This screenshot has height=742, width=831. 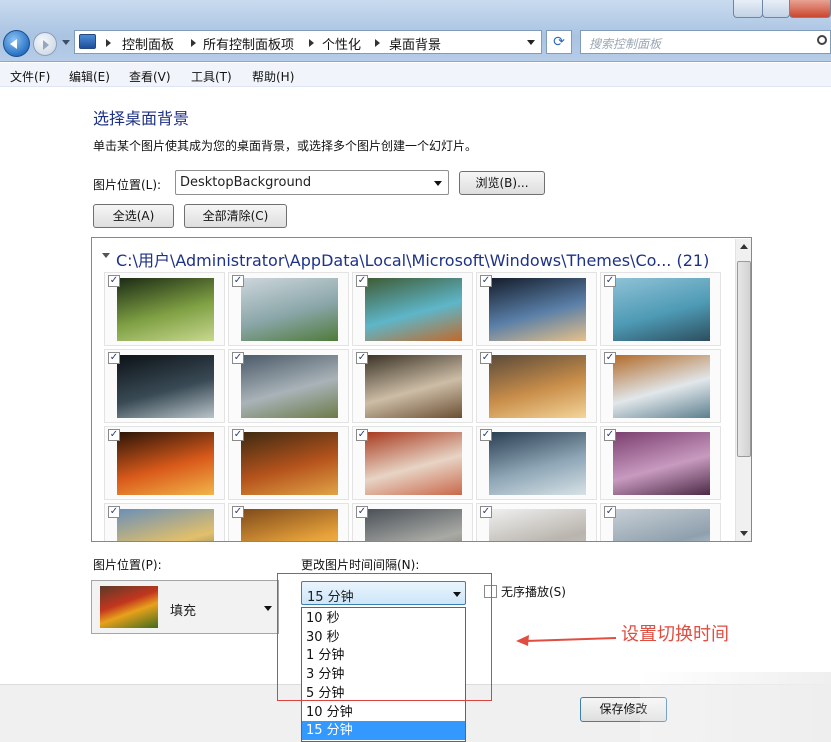 What do you see at coordinates (106, 255) in the screenshot?
I see `collapse-group-icon` at bounding box center [106, 255].